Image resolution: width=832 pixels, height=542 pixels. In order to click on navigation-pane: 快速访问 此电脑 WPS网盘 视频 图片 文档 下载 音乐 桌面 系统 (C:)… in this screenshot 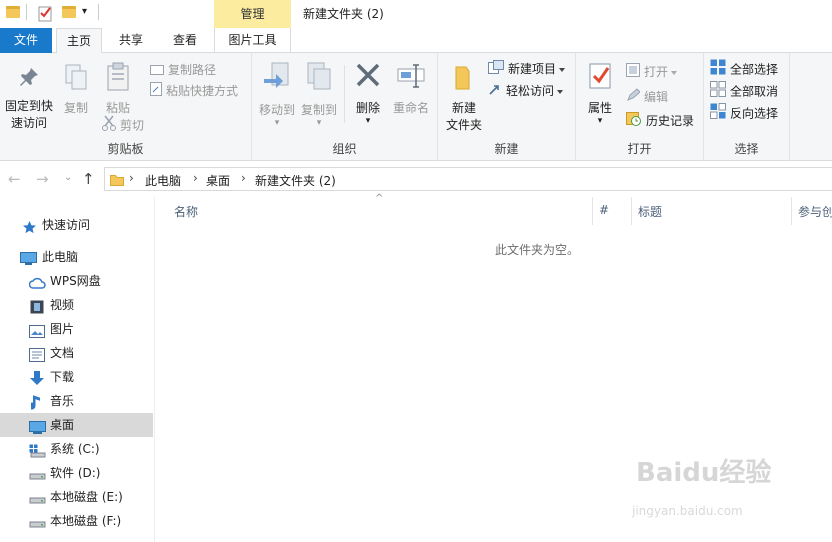, I will do `click(77, 369)`.